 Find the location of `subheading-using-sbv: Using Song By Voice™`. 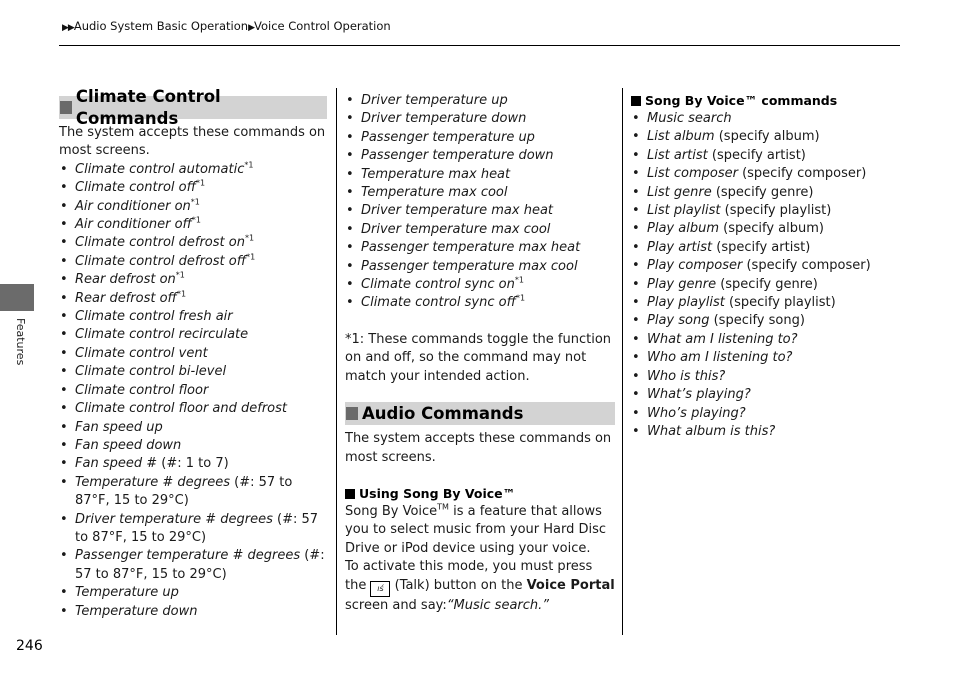

subheading-using-sbv: Using Song By Voice™ is located at coordinates (480, 494).